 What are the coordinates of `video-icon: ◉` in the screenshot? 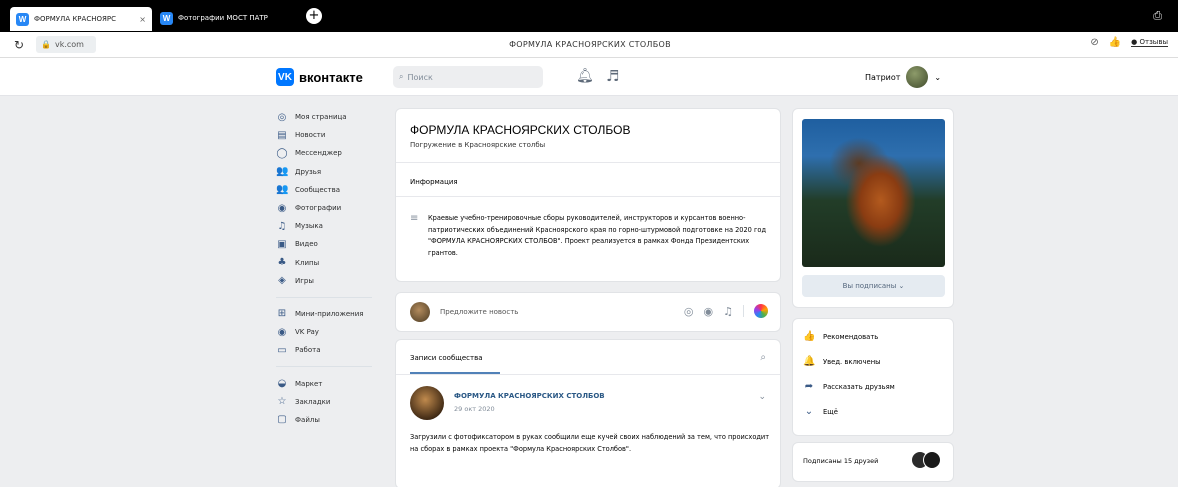 It's located at (709, 311).